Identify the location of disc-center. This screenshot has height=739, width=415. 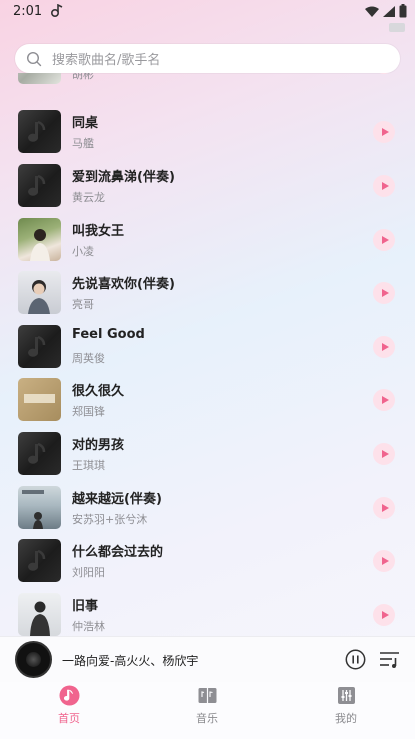
(33, 659).